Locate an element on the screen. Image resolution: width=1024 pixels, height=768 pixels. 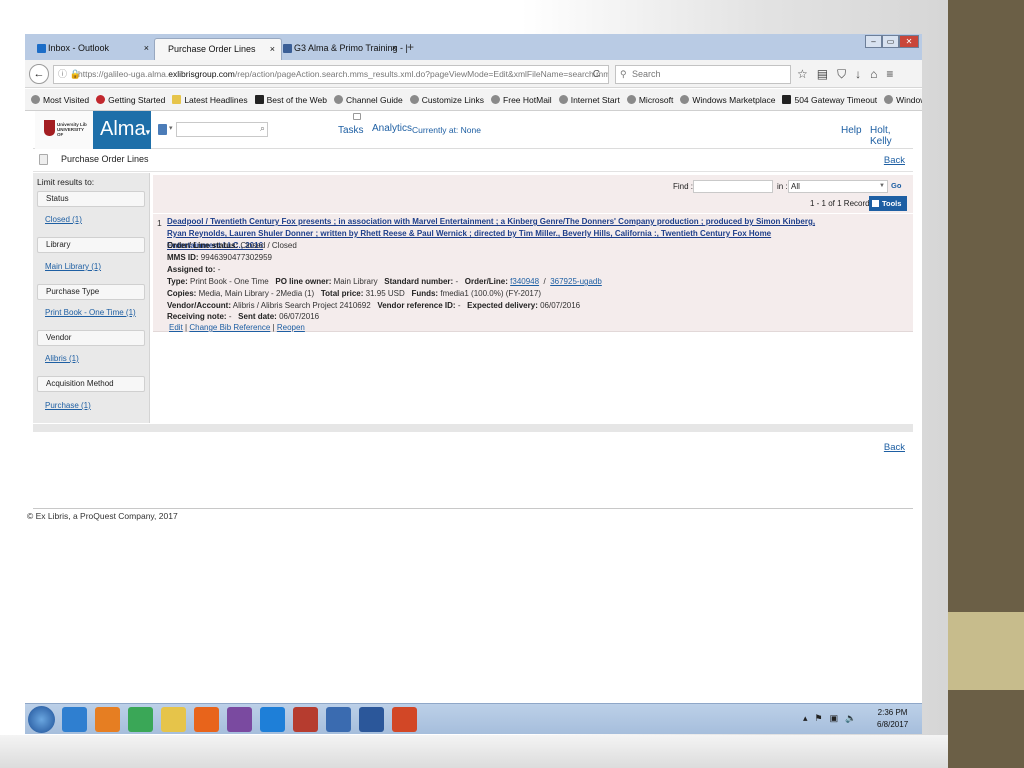
bookmark-label: Customize Links is located at coordinates (453, 99).